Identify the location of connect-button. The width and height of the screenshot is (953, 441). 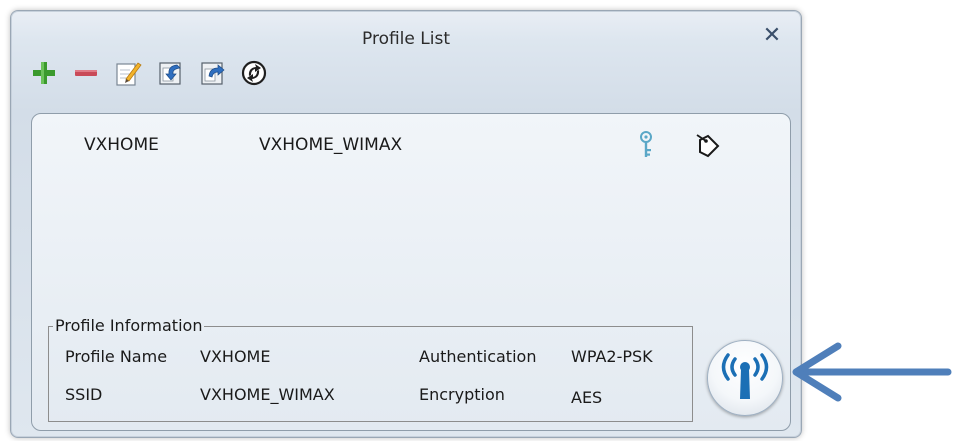
(745, 378).